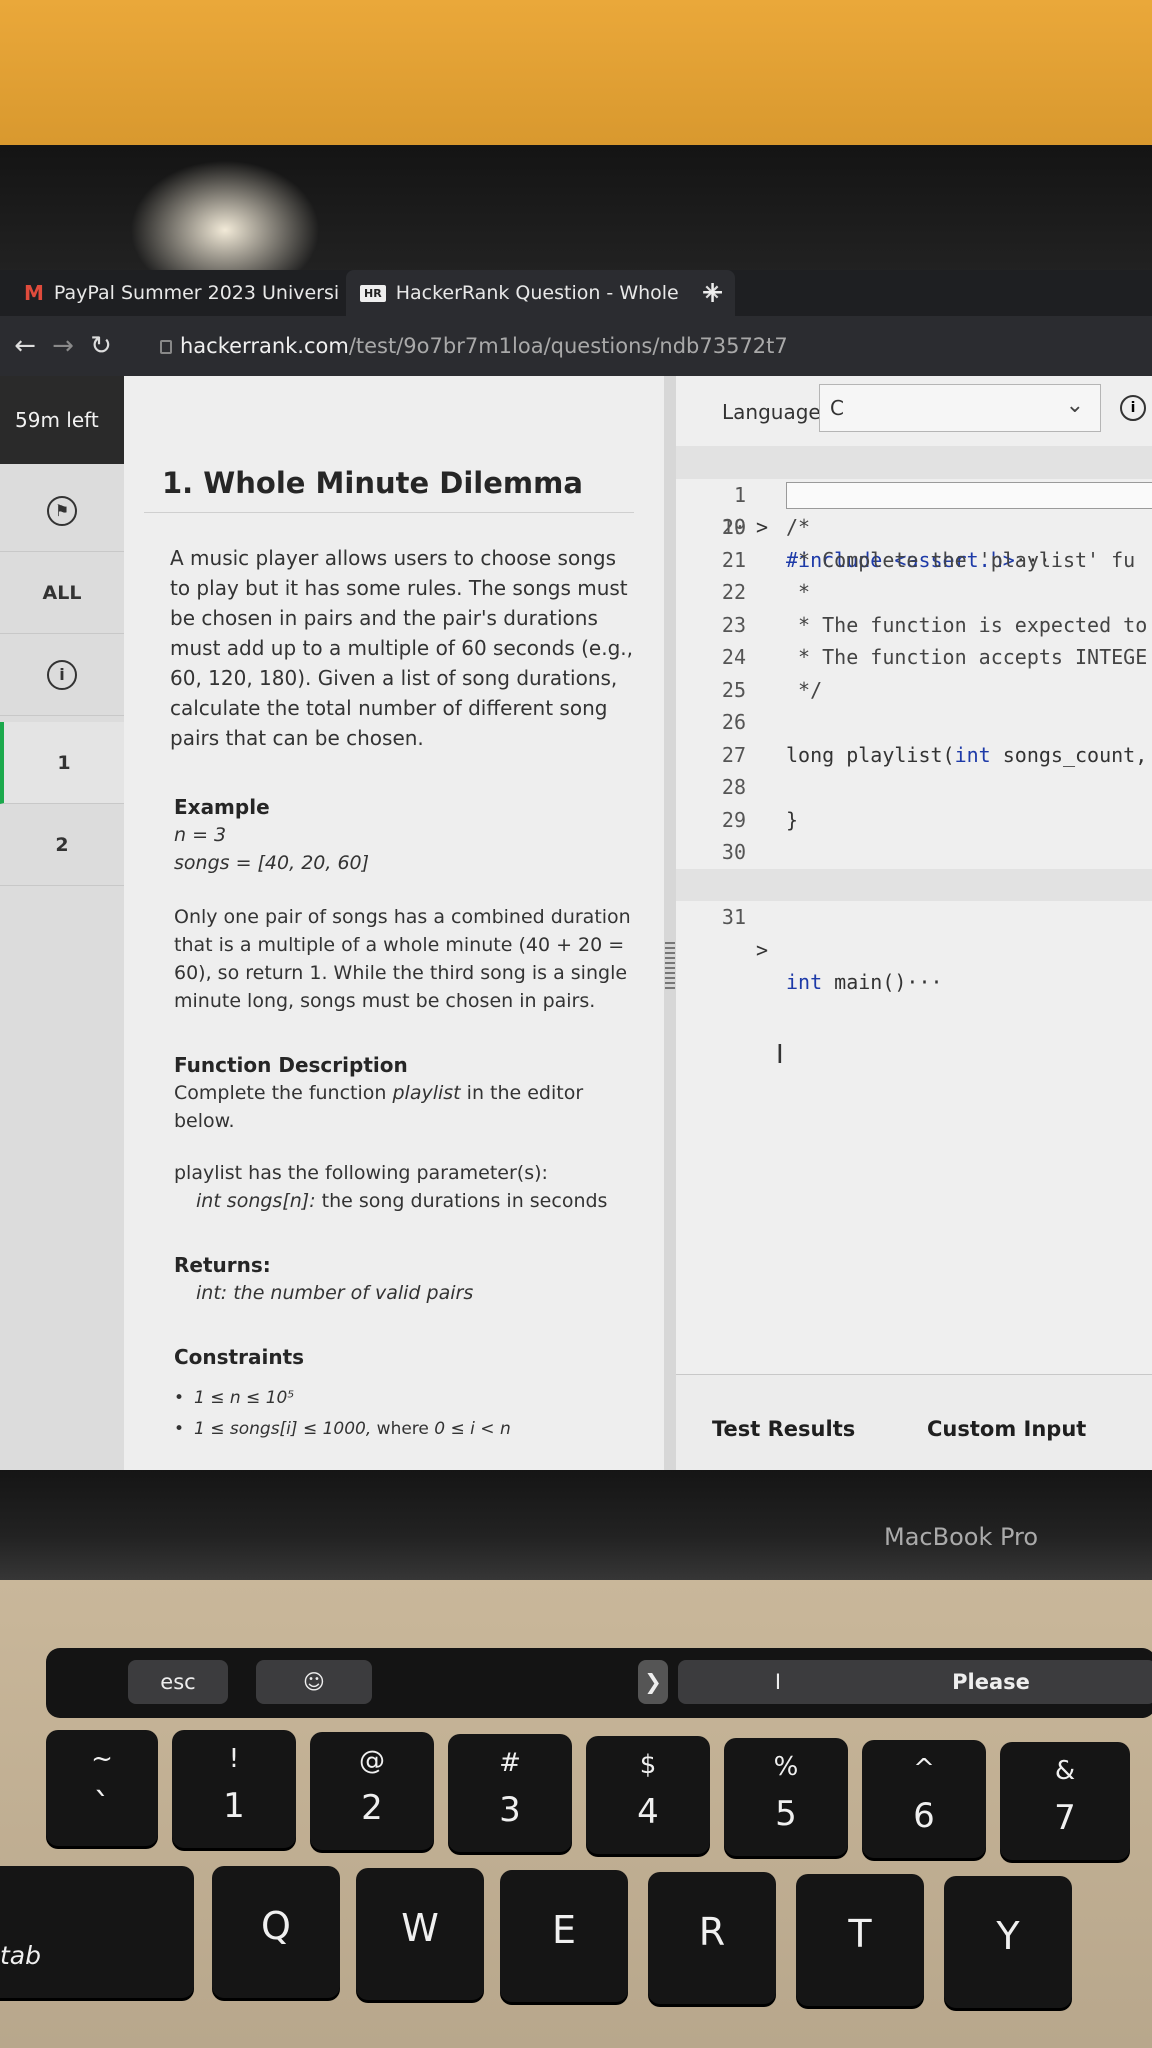 The height and width of the screenshot is (2048, 1152). Describe the element at coordinates (239, 1357) in the screenshot. I see `constraints-heading: Constraints` at that location.